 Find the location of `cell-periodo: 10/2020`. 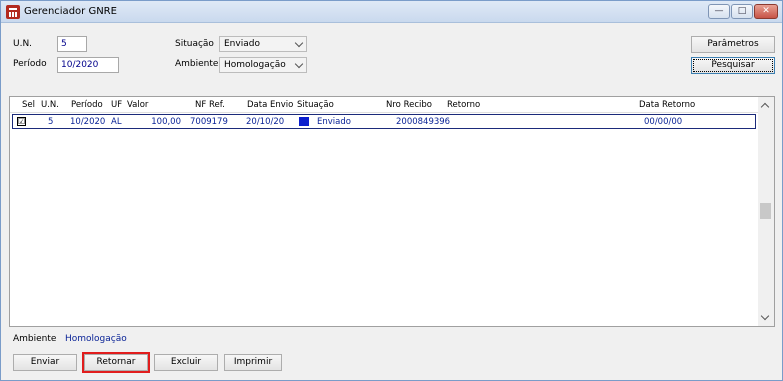

cell-periodo: 10/2020 is located at coordinates (88, 122).